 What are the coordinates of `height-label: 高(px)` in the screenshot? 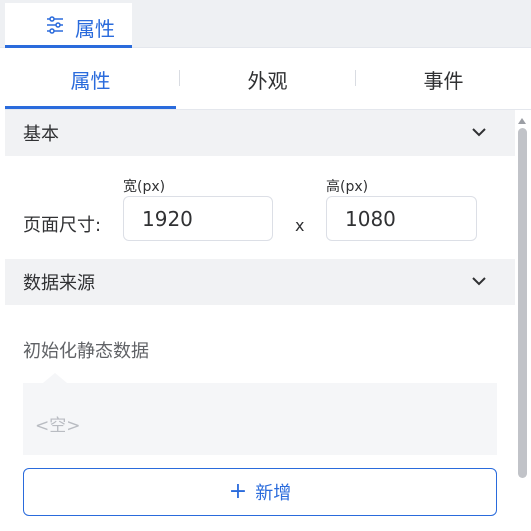 It's located at (347, 187).